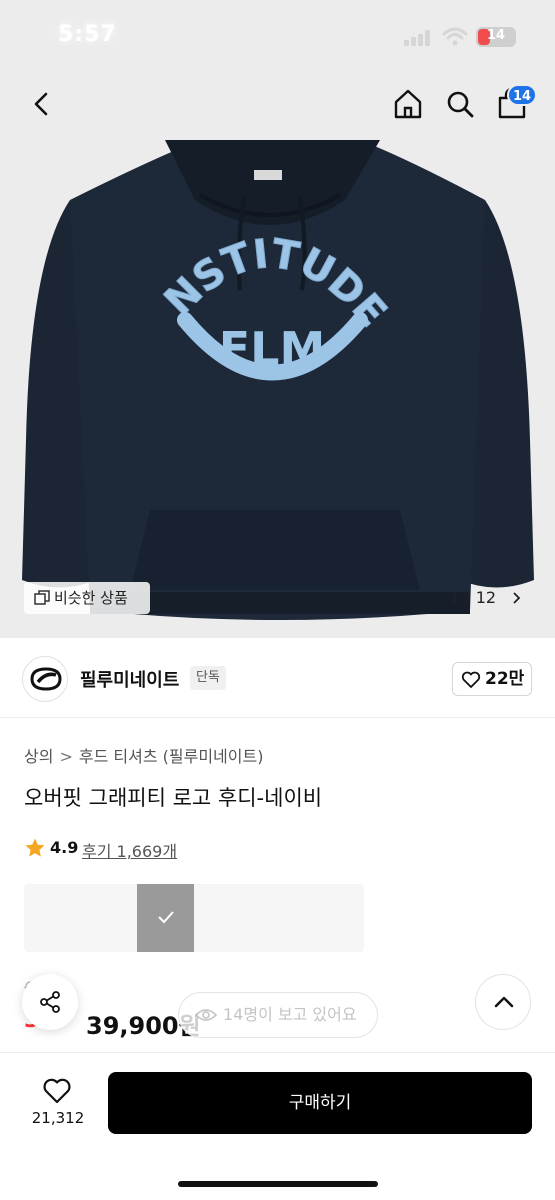 The height and width of the screenshot is (1200, 555). What do you see at coordinates (58, 1118) in the screenshot?
I see `wishlist-count: 21,312` at bounding box center [58, 1118].